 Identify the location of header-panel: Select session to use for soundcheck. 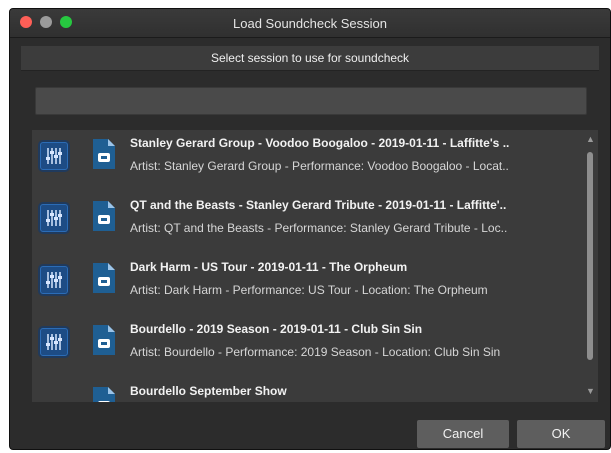
(310, 58).